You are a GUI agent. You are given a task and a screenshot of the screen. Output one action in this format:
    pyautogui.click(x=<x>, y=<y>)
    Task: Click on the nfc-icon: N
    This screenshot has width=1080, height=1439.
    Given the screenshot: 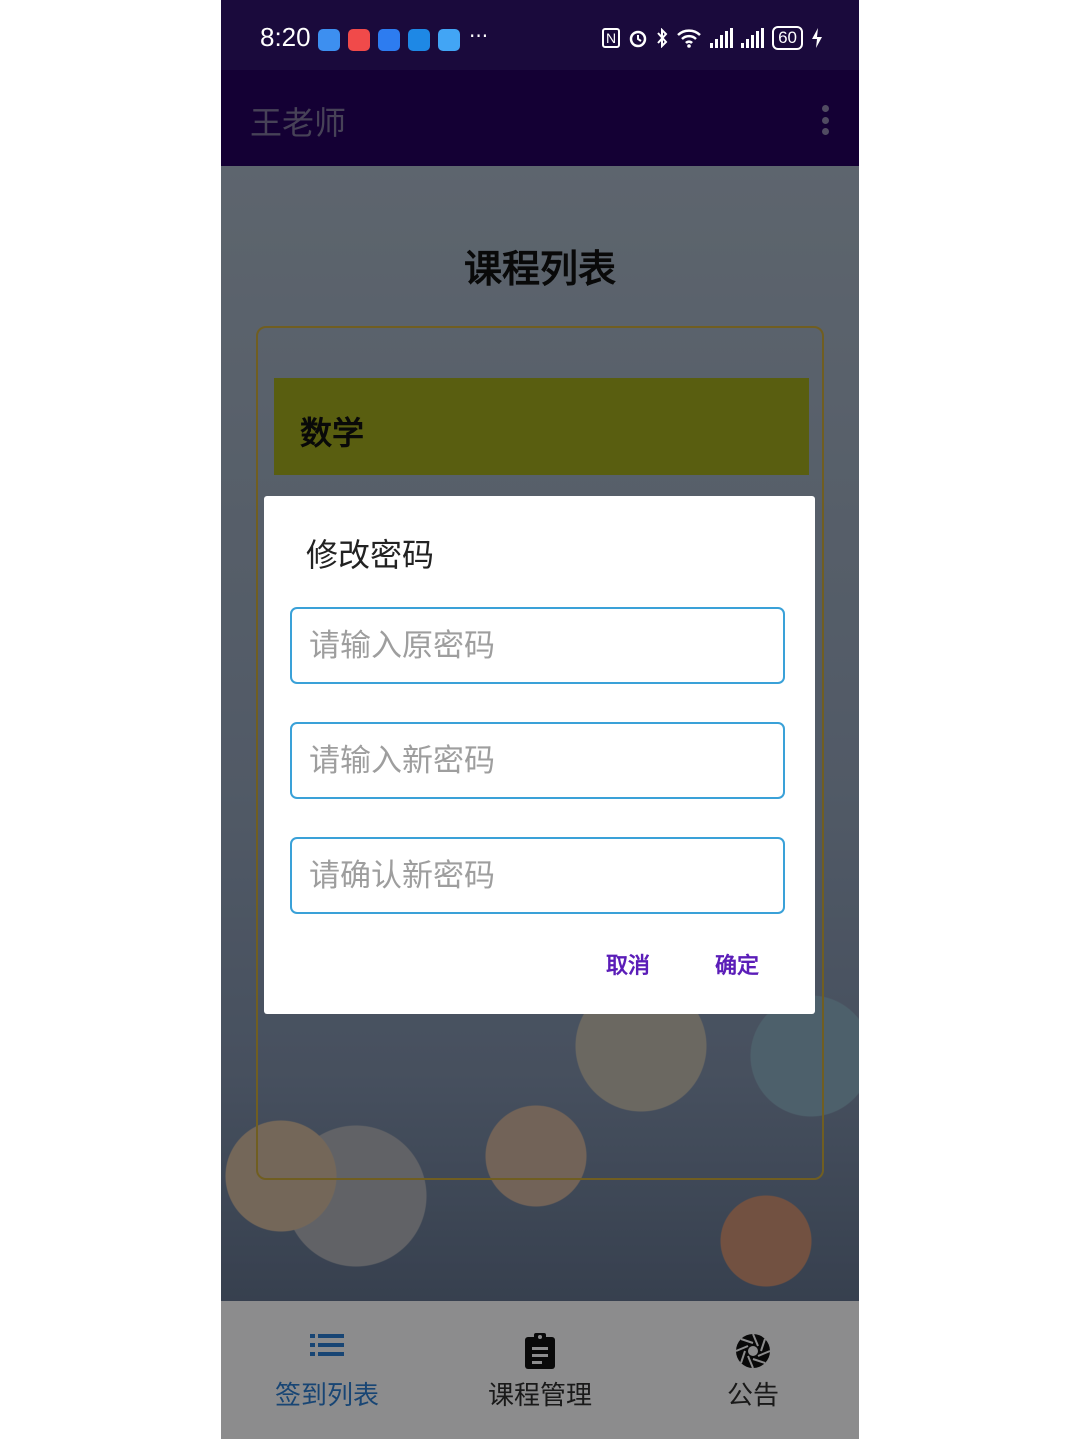 What is the action you would take?
    pyautogui.click(x=611, y=38)
    